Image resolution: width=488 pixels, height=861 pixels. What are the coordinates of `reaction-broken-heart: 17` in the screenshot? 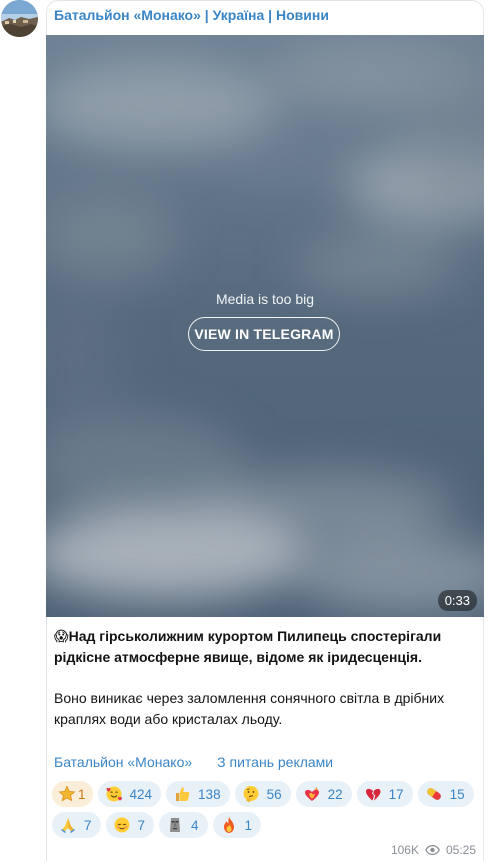 It's located at (384, 794).